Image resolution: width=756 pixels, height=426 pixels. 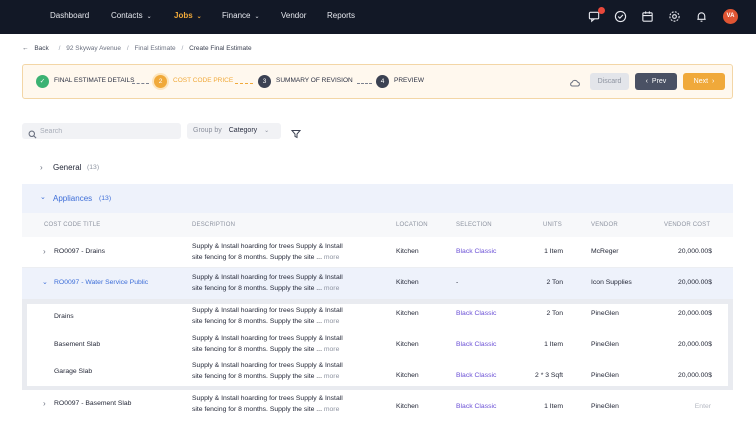 What do you see at coordinates (64, 316) in the screenshot?
I see `subrow-title: Drains` at bounding box center [64, 316].